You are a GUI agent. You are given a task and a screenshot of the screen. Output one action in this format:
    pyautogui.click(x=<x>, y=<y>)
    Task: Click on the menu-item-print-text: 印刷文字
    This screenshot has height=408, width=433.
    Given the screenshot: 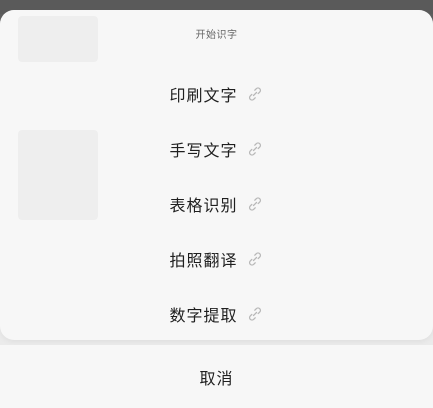 What is the action you would take?
    pyautogui.click(x=216, y=94)
    